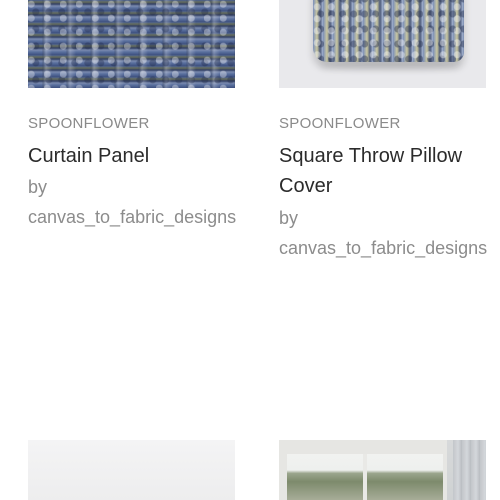  I want to click on product-title: Curtain Panel, so click(88, 156).